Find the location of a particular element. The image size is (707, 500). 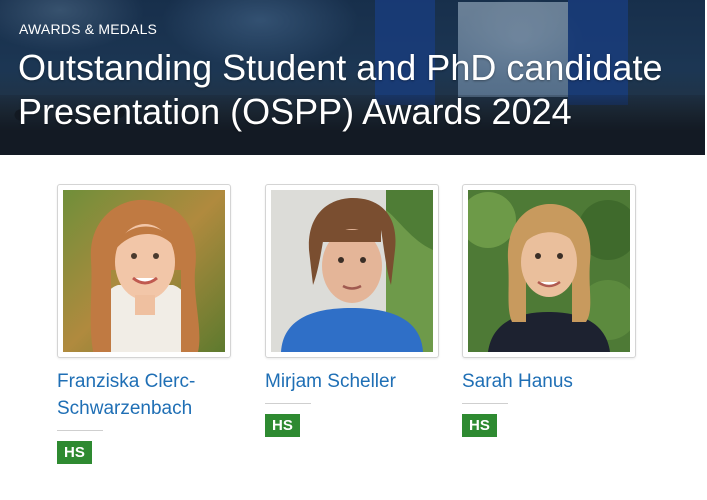

awardee-card: Sarah Hanus HS is located at coordinates (552, 310).